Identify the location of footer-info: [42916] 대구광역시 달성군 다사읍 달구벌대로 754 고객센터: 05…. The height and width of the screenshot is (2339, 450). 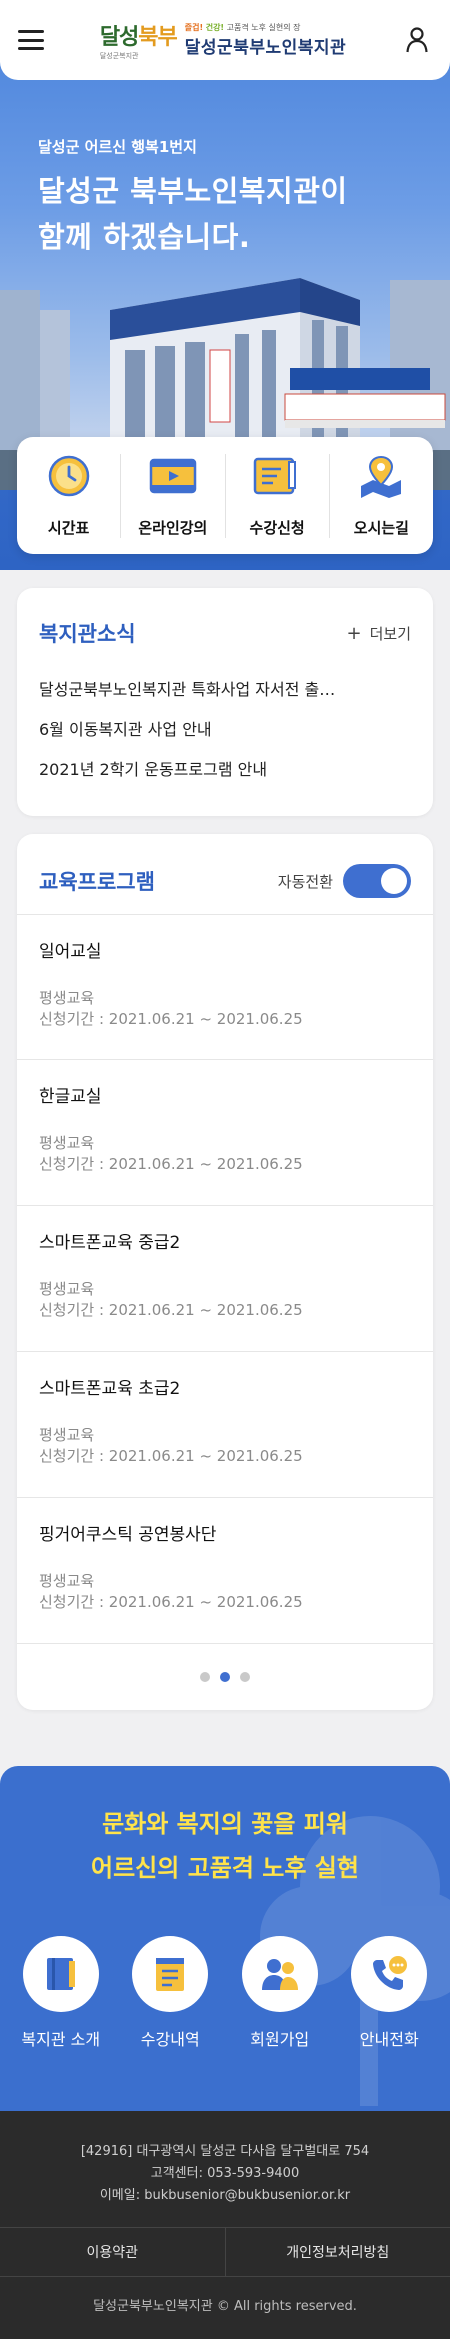
(225, 2169).